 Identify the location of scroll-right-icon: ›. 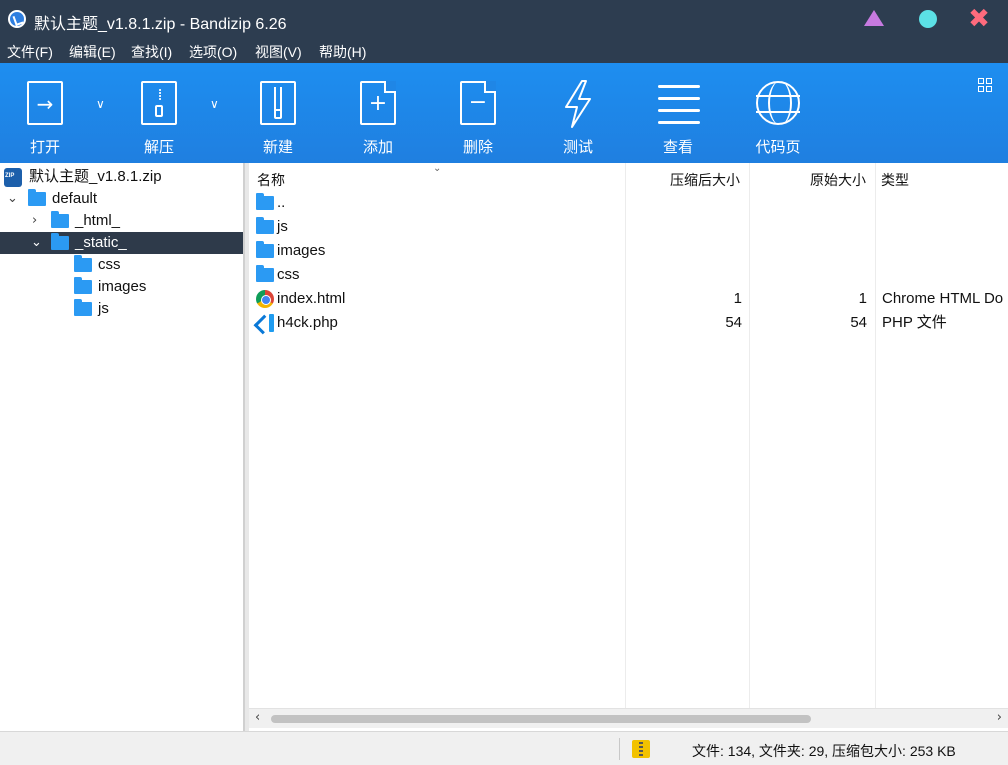
(999, 717).